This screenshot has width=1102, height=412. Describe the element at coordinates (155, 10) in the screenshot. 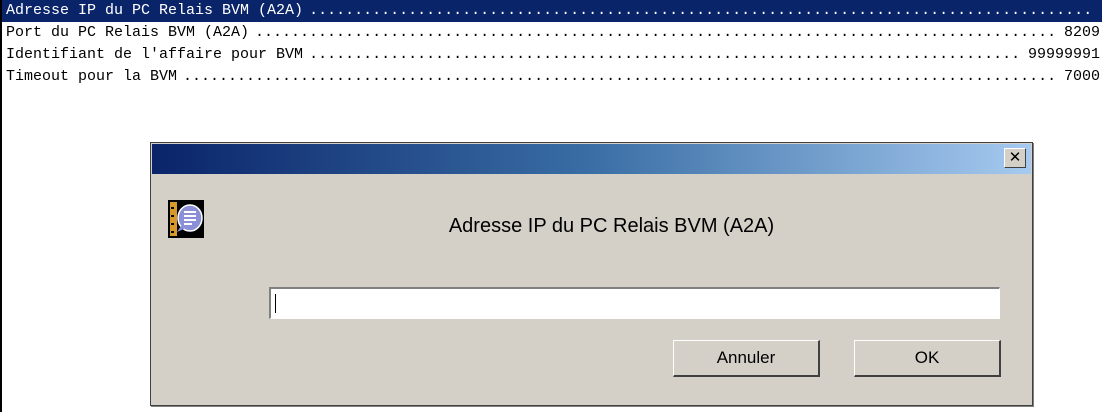

I see `setting-label: Adresse IP du PC Relais BVM (A2A)` at that location.